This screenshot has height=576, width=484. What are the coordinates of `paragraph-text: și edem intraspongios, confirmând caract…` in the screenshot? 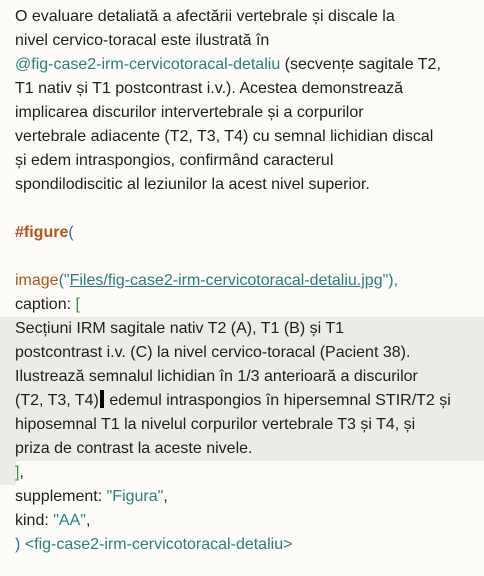 It's located at (174, 160).